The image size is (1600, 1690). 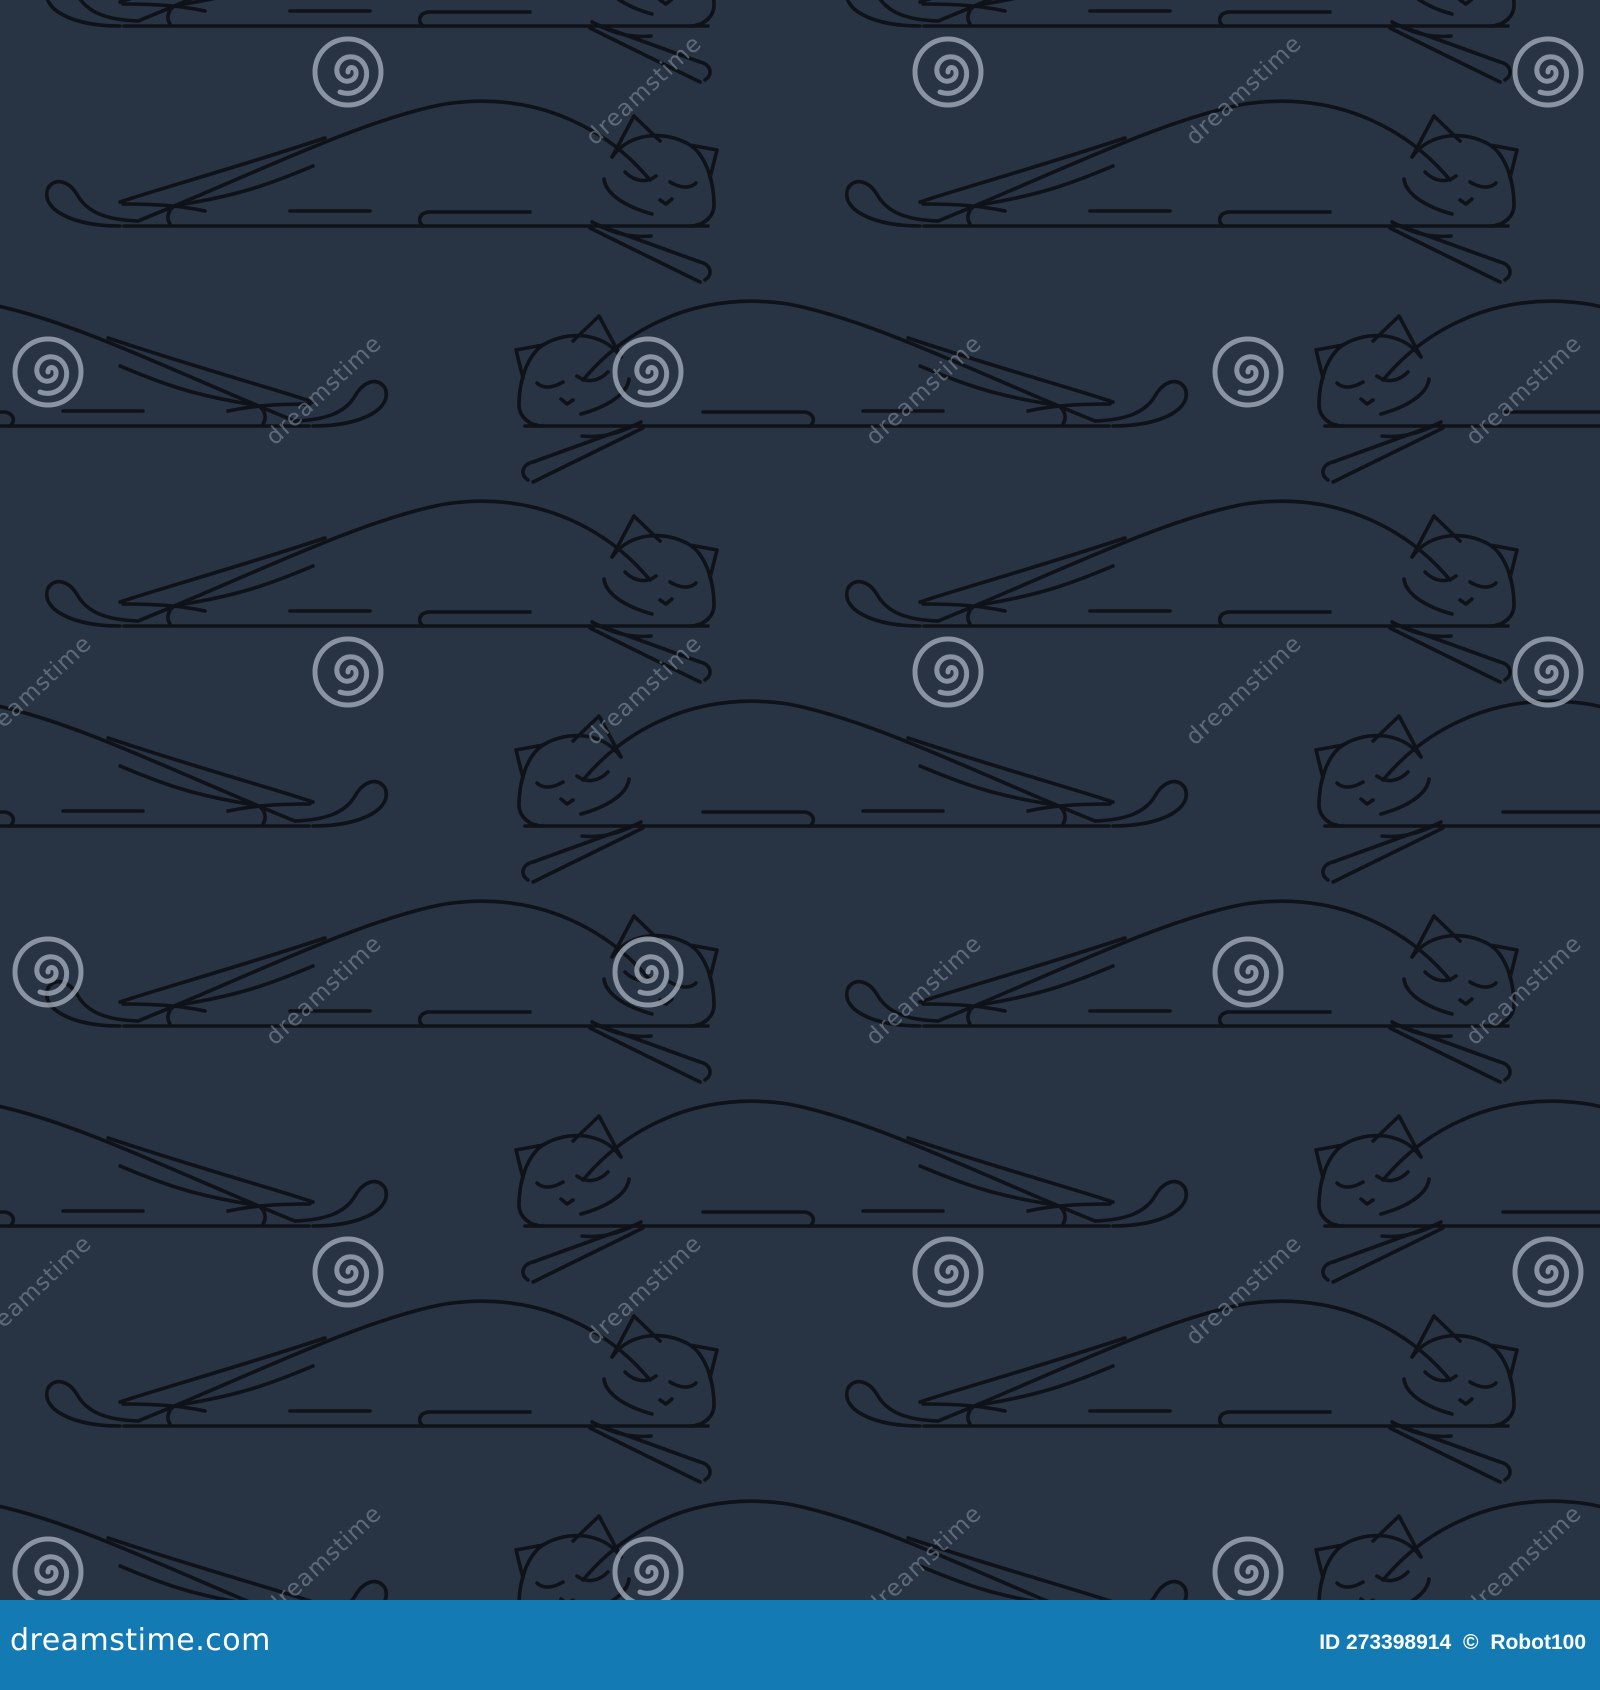 What do you see at coordinates (1470, 1642) in the screenshot?
I see `copyright-symbol: ©` at bounding box center [1470, 1642].